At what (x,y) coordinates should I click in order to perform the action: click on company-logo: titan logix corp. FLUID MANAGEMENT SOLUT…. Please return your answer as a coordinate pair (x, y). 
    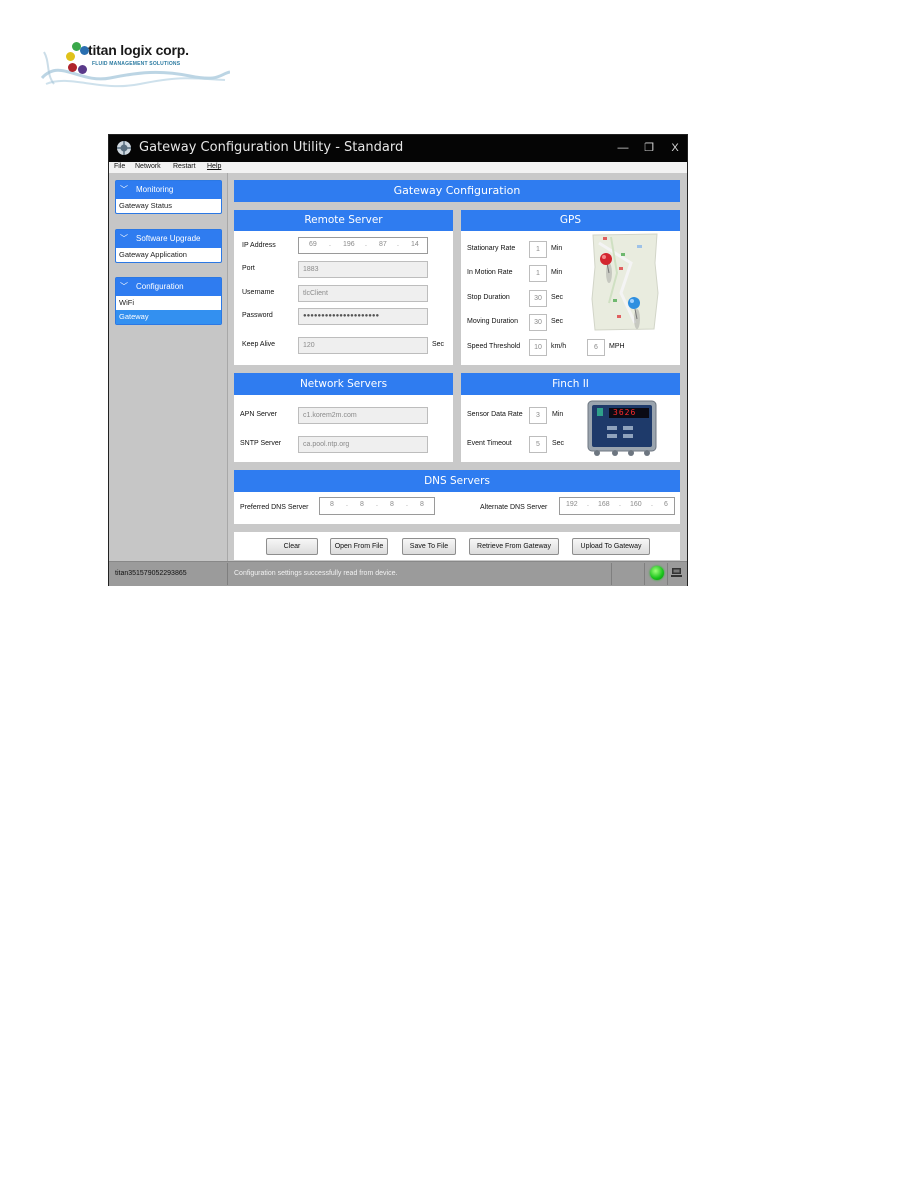
    Looking at the image, I should click on (135, 64).